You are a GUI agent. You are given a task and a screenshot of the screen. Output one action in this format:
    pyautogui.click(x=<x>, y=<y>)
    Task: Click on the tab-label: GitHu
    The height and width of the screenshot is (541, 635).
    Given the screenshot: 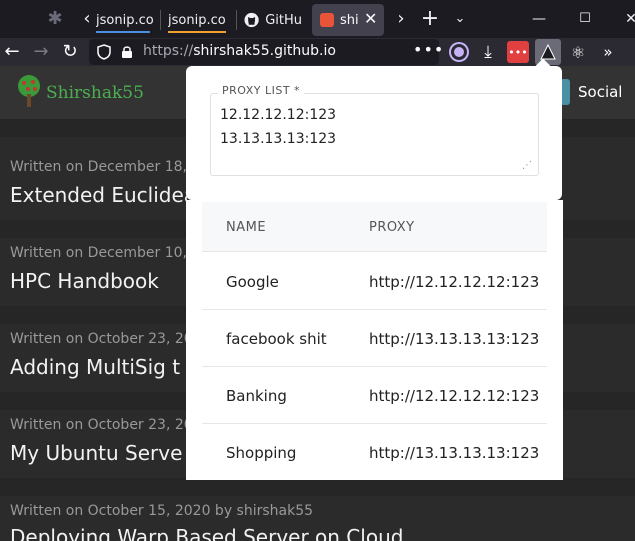 What is the action you would take?
    pyautogui.click(x=283, y=20)
    